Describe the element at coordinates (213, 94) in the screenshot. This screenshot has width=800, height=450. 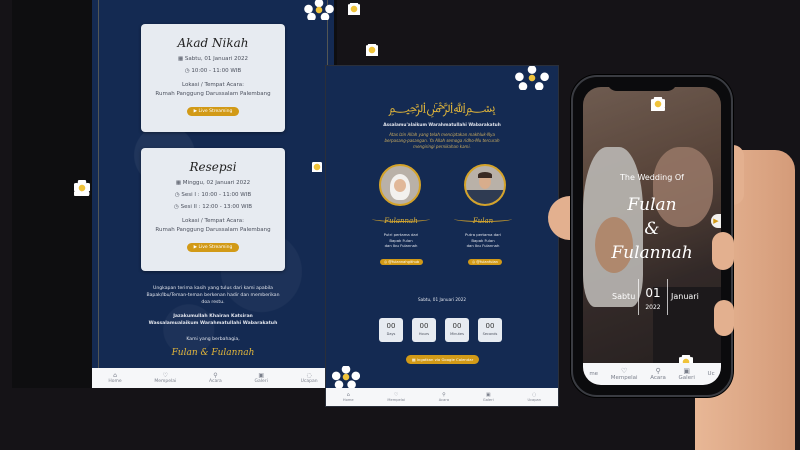
I see `akad-location: Rumah Panggung Darussalam Palembang` at that location.